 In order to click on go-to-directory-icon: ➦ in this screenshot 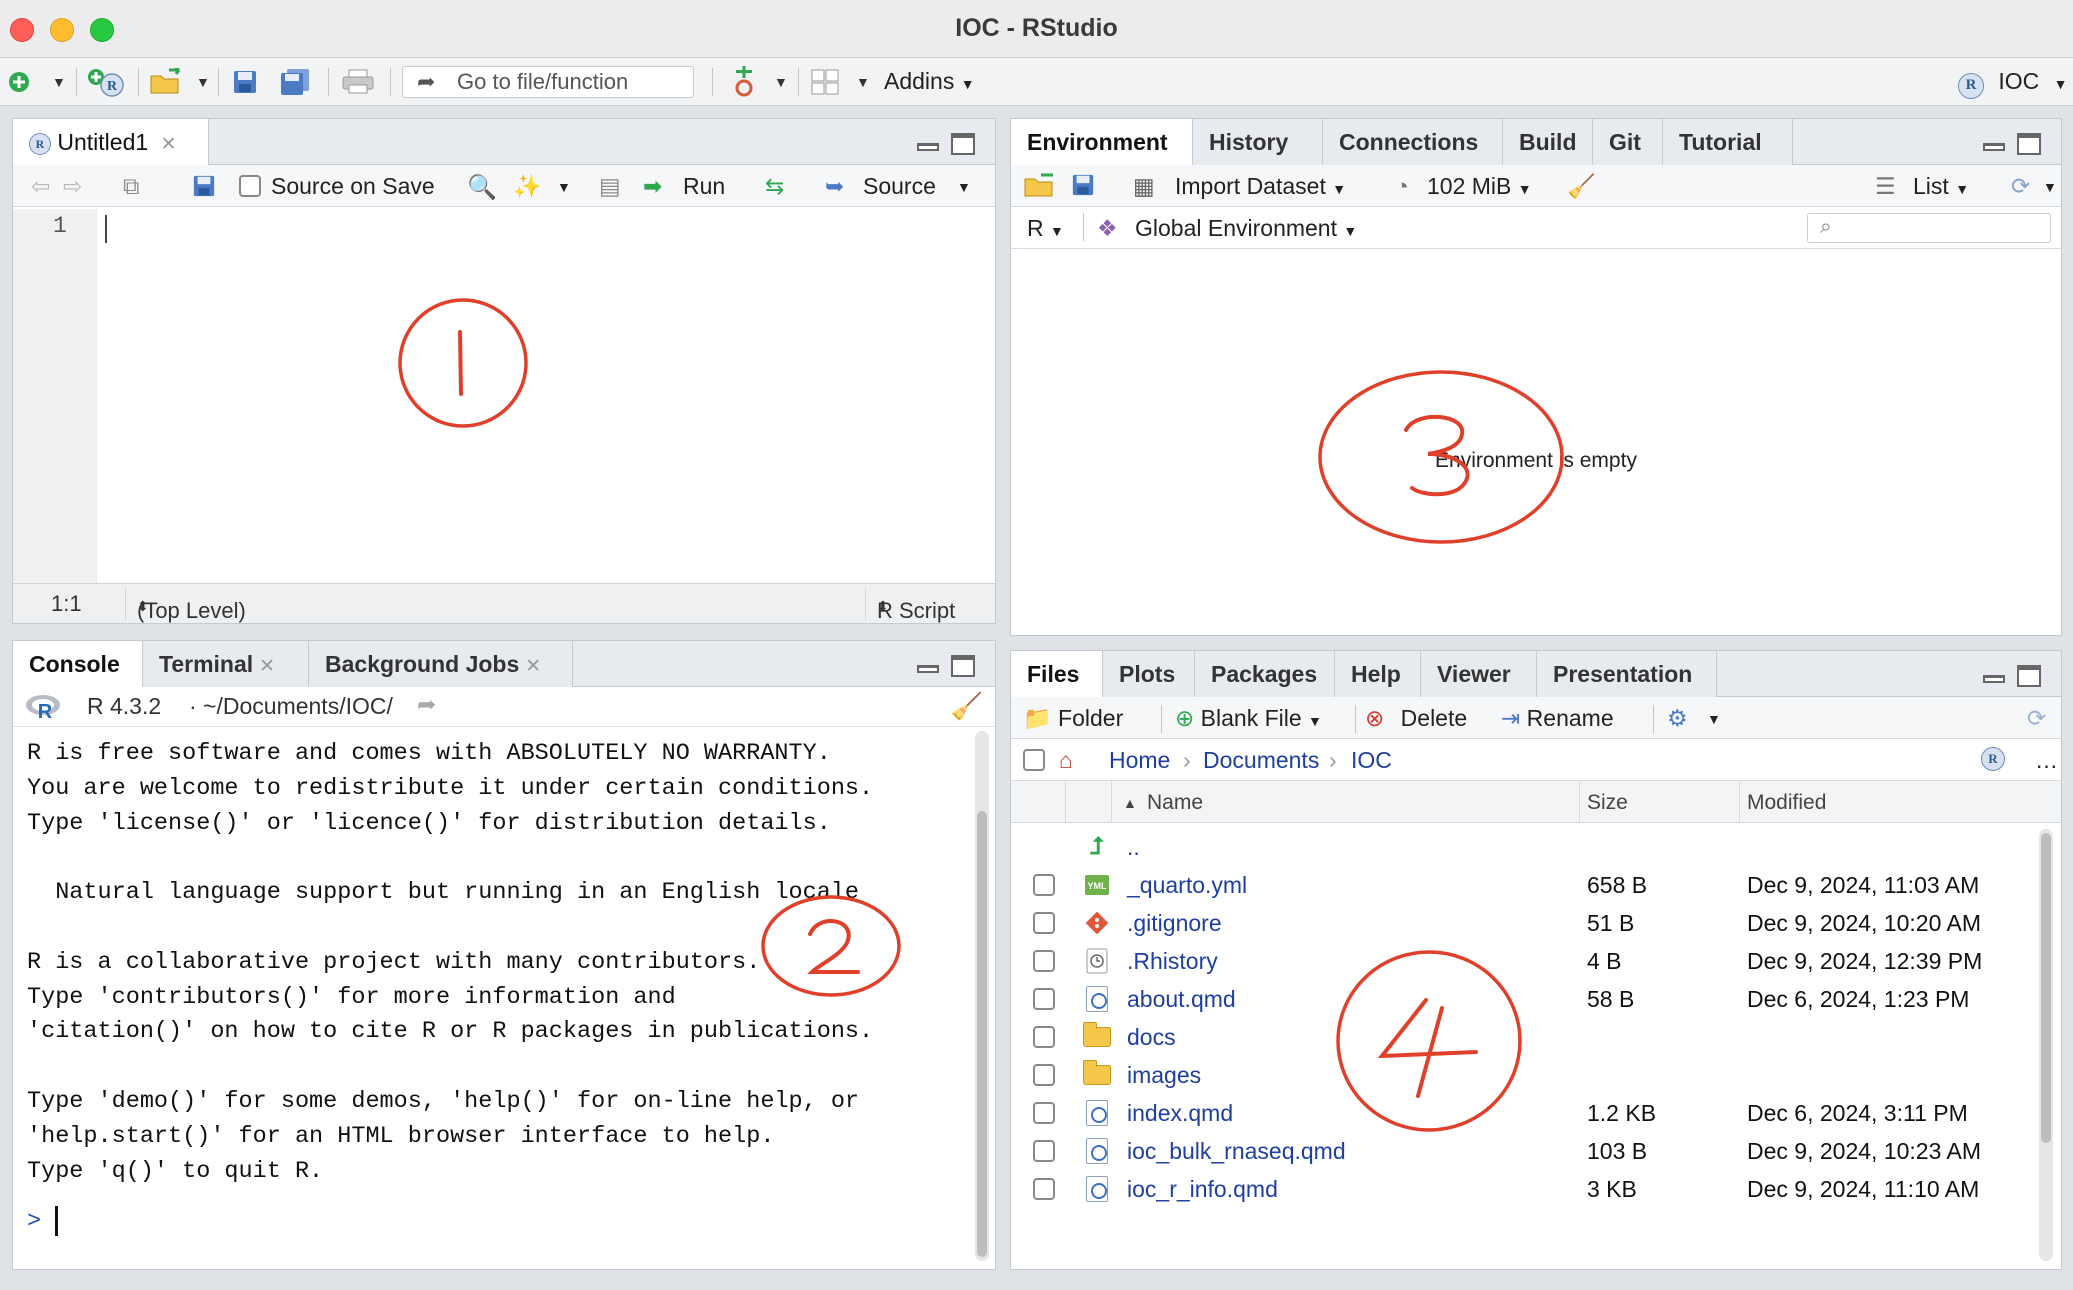, I will do `click(426, 704)`.